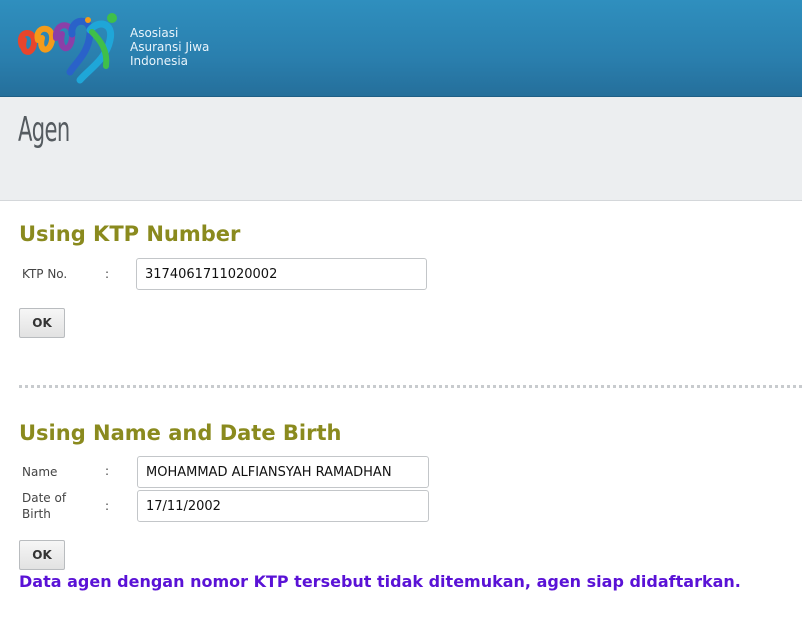 The image size is (802, 632). Describe the element at coordinates (107, 274) in the screenshot. I see `ktp-colon: :` at that location.